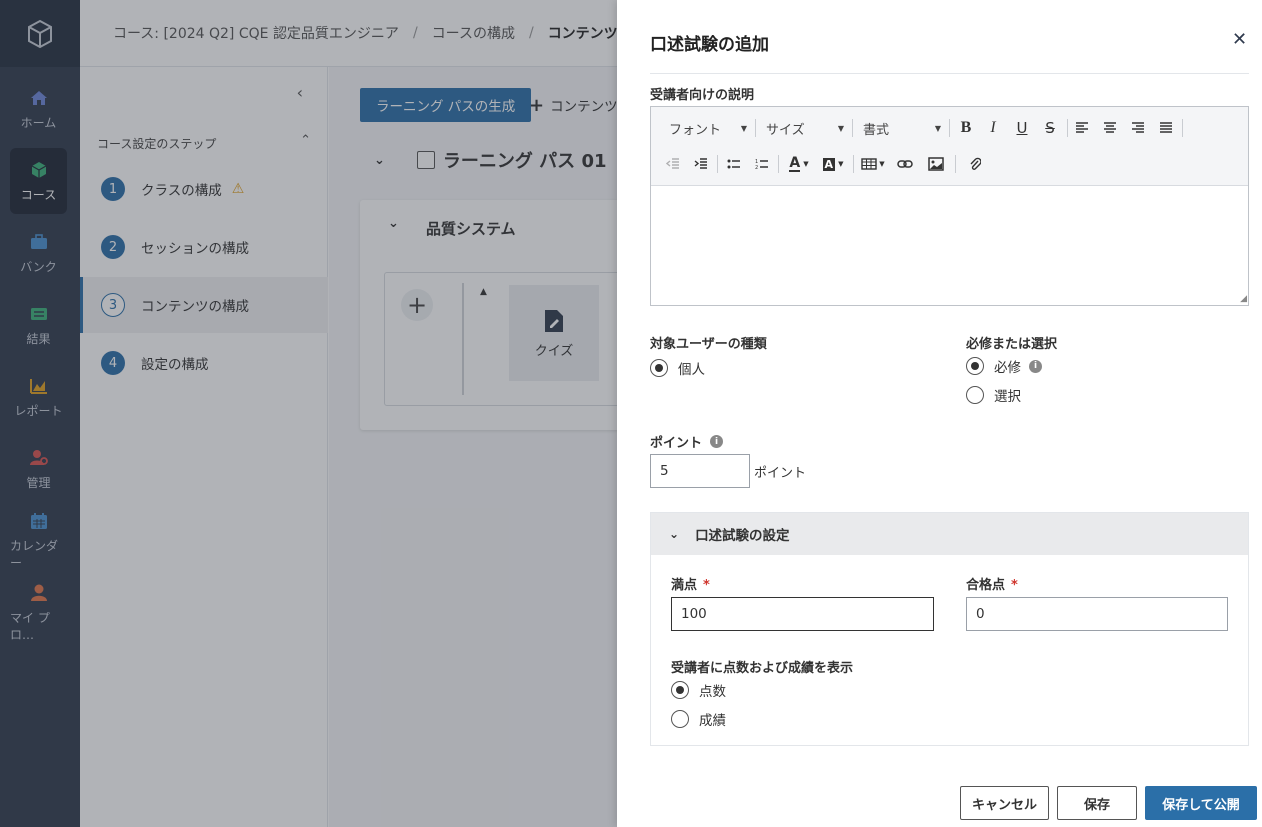  What do you see at coordinates (1012, 344) in the screenshot?
I see `required-label: 必修または選択` at bounding box center [1012, 344].